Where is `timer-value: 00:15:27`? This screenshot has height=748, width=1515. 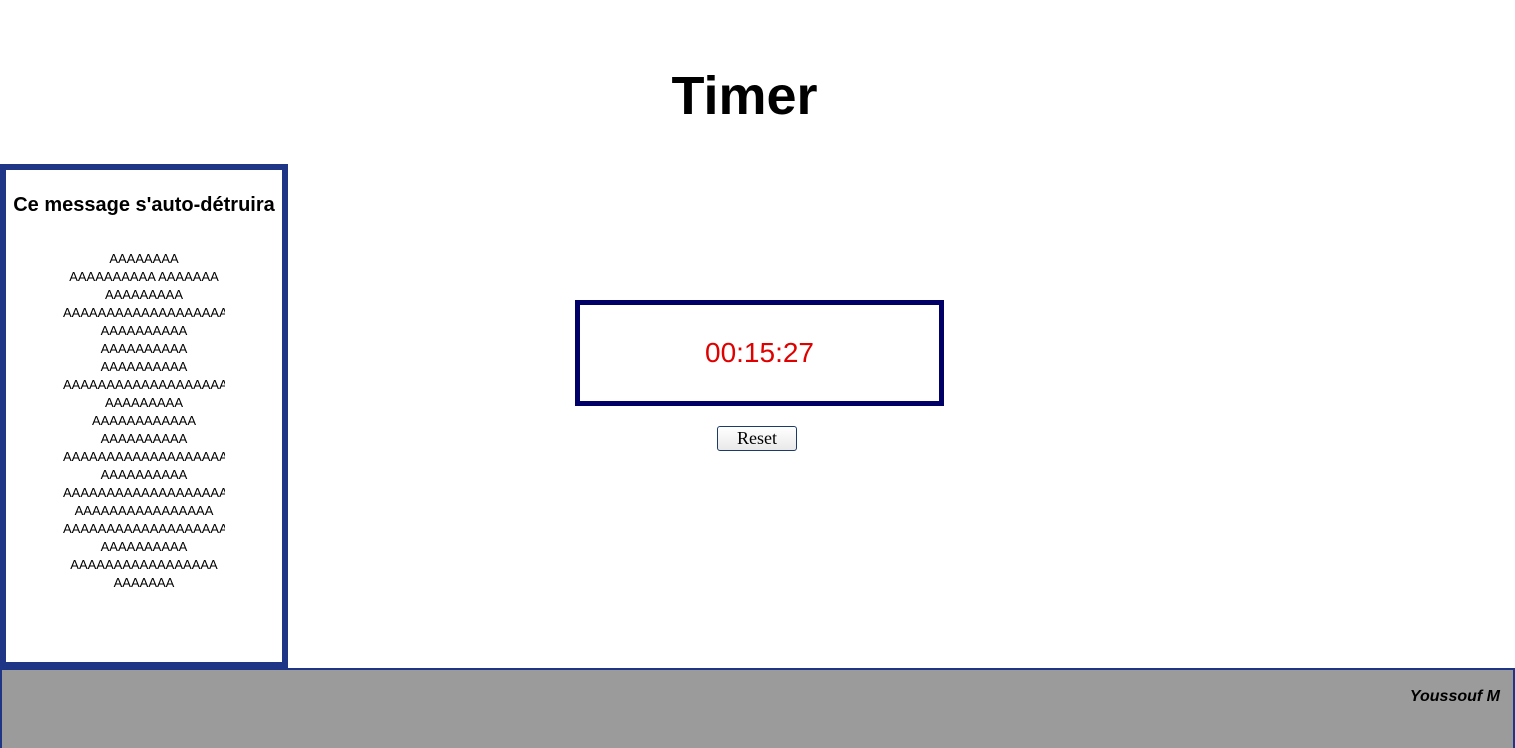
timer-value: 00:15:27 is located at coordinates (759, 352).